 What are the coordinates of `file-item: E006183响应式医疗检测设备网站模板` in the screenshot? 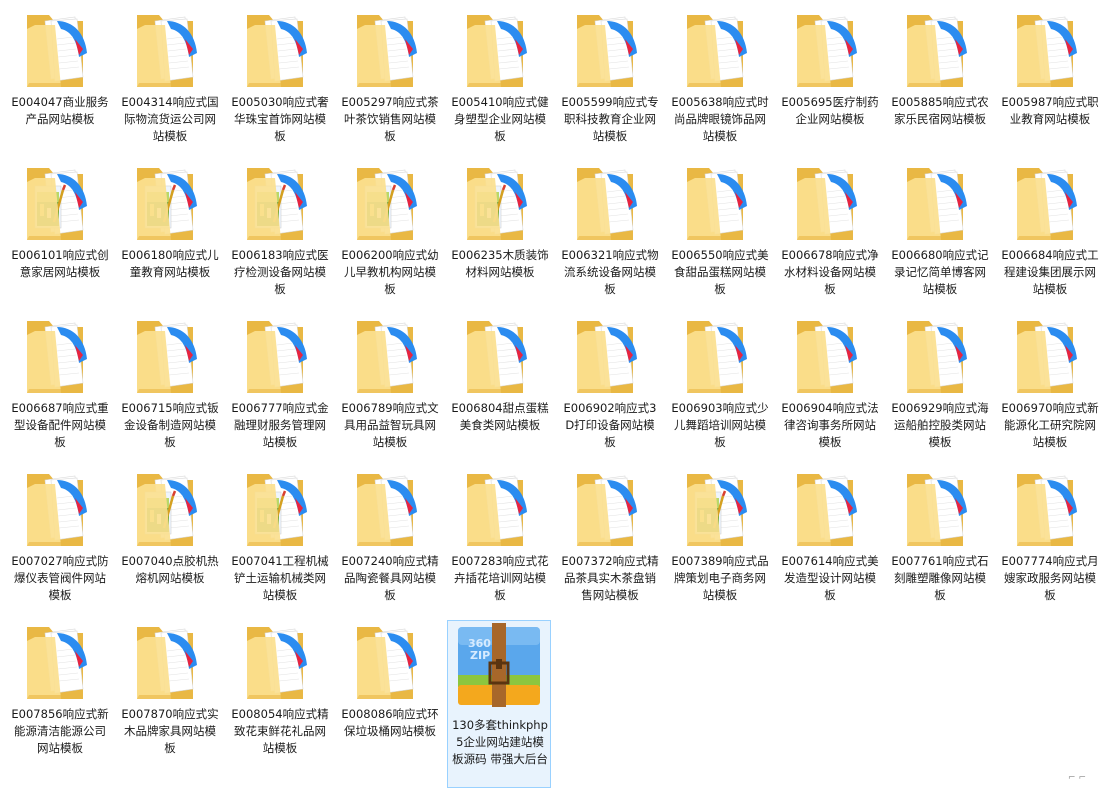 It's located at (279, 231).